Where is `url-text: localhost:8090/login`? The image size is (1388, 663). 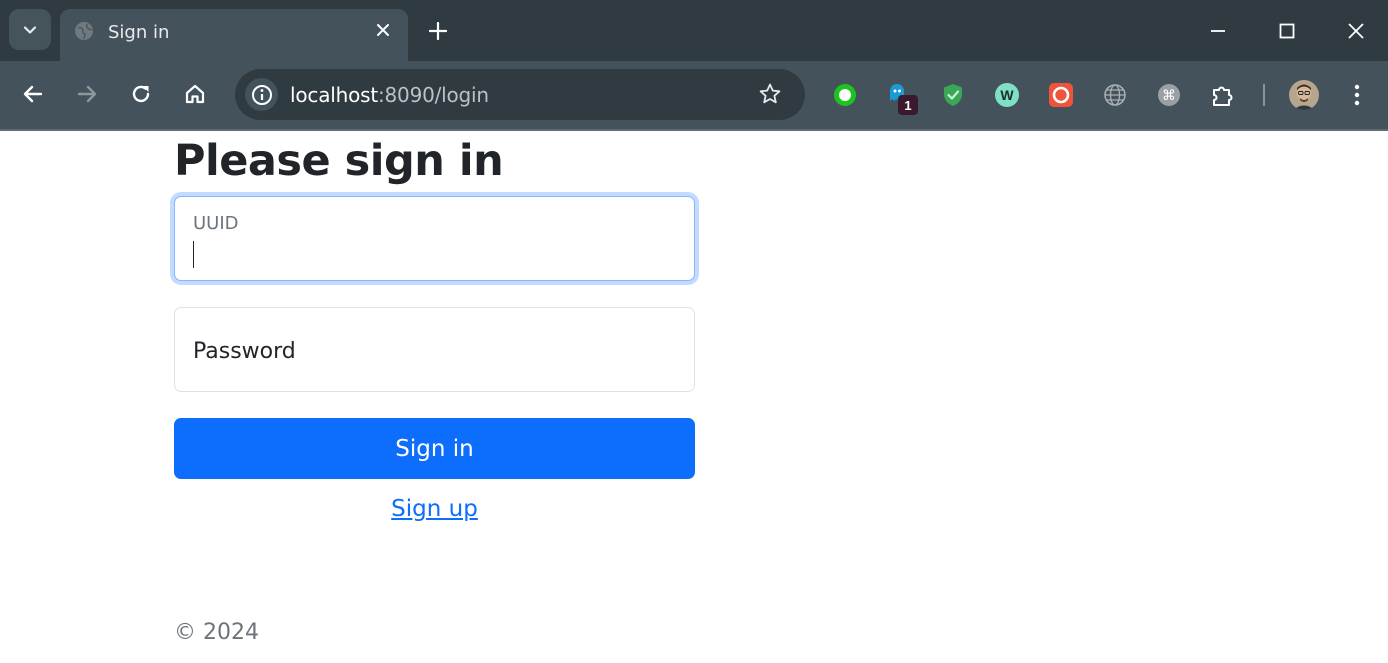 url-text: localhost:8090/login is located at coordinates (389, 95).